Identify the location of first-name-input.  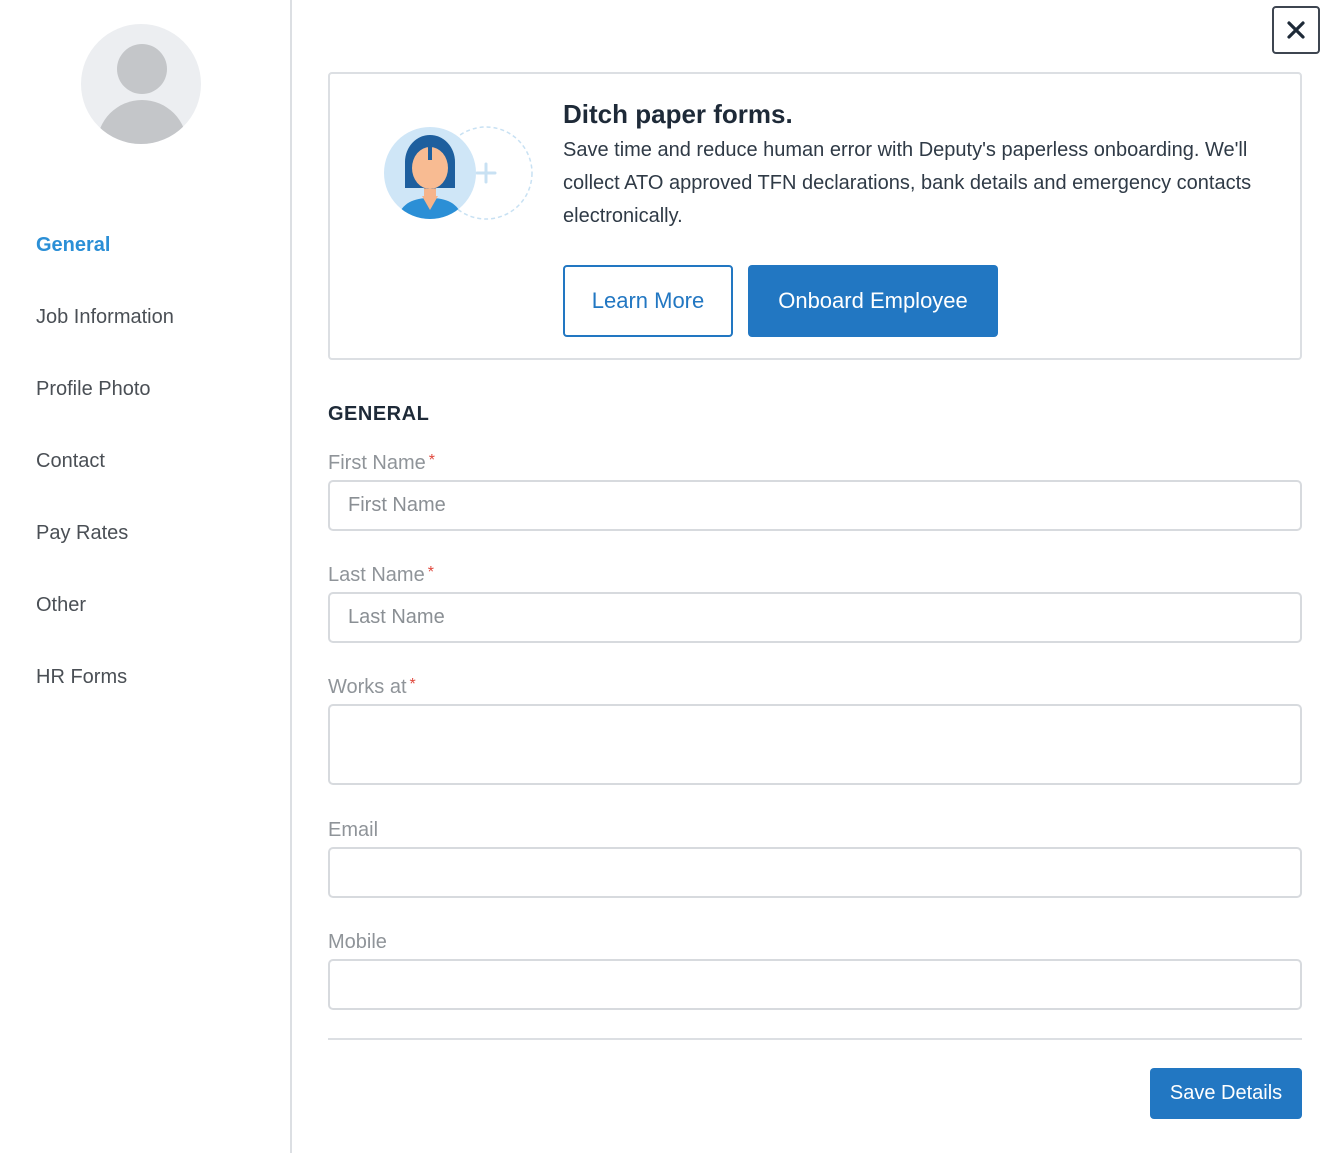
(815, 505).